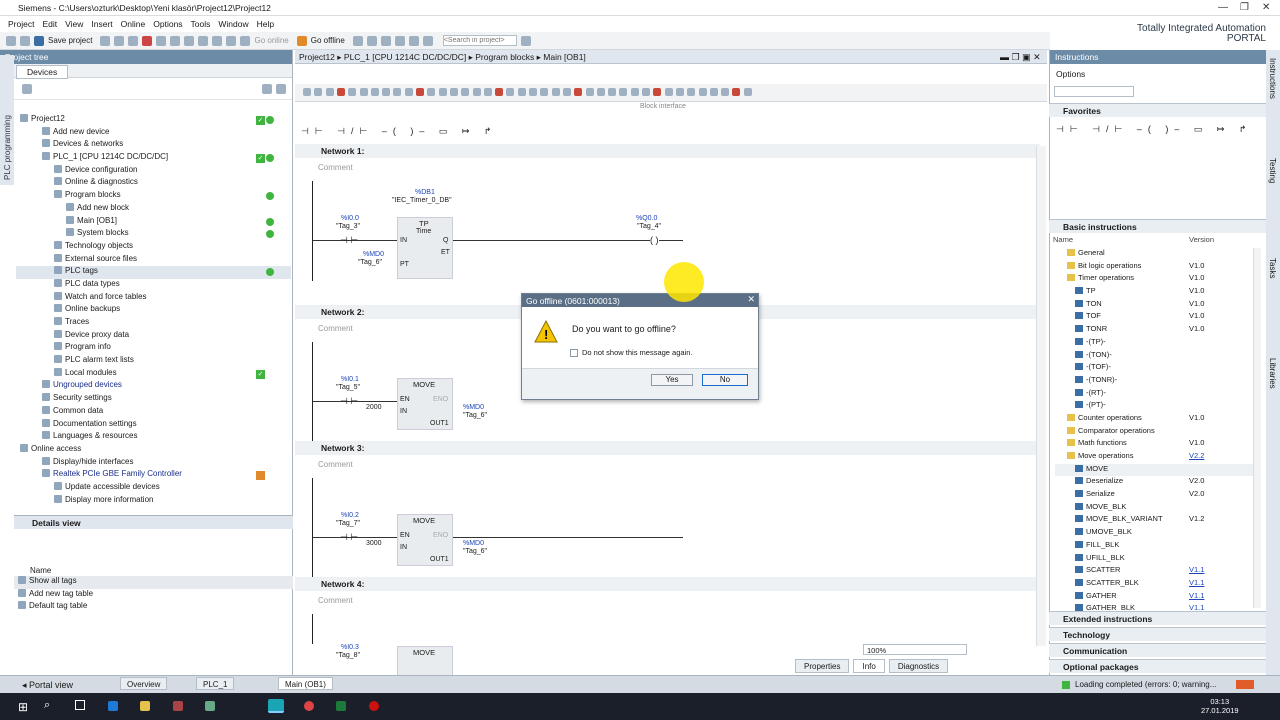 This screenshot has width=1280, height=720. I want to click on menu-options: Options, so click(163, 22).